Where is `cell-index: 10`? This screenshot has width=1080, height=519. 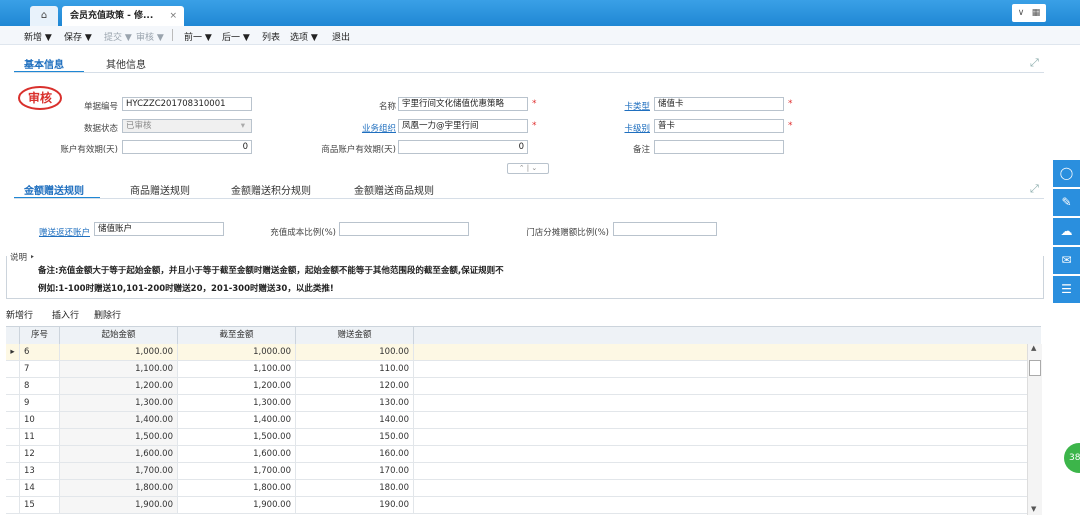 cell-index: 10 is located at coordinates (40, 420).